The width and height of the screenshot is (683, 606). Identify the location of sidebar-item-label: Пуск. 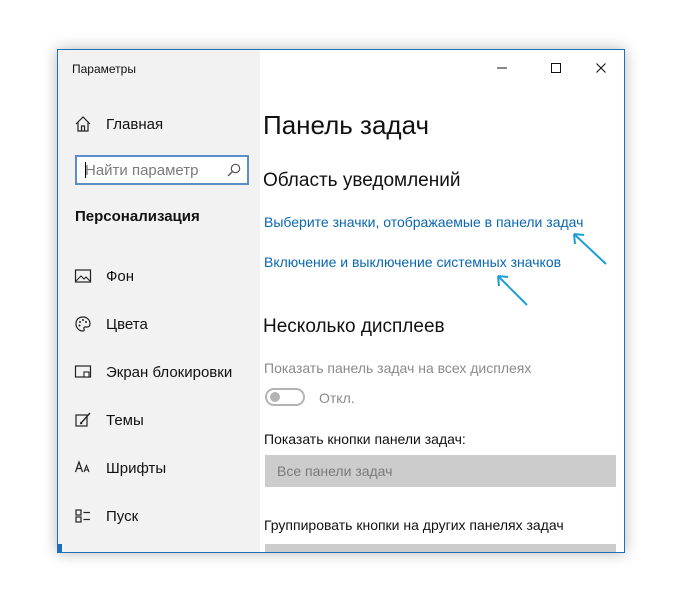
(122, 516).